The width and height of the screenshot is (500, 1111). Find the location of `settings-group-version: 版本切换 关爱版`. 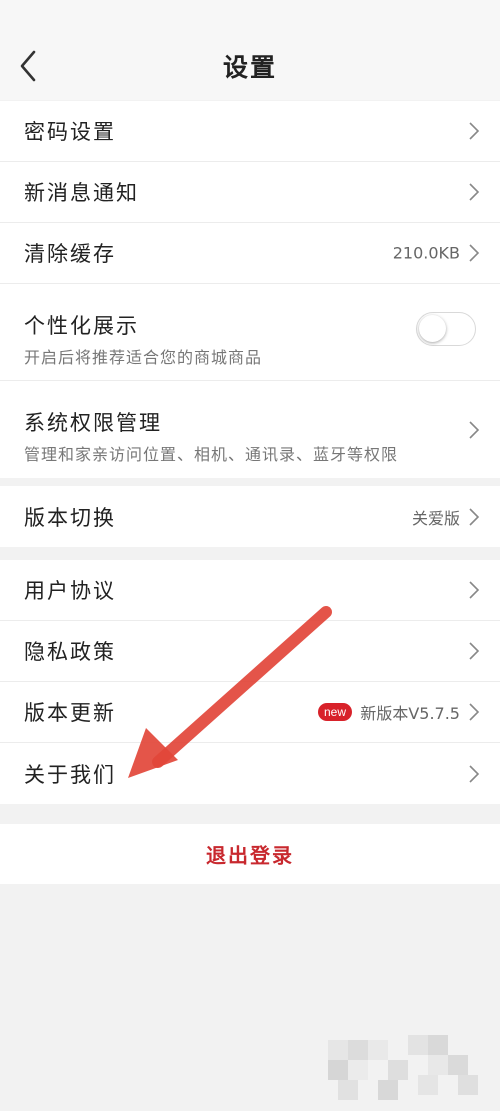

settings-group-version: 版本切换 关爱版 is located at coordinates (250, 516).